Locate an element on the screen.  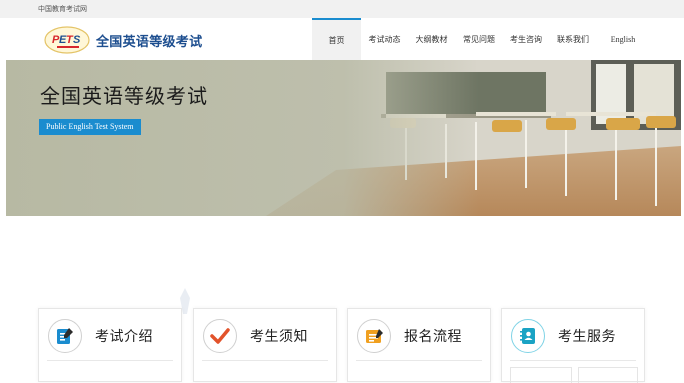
svg-text: S is located at coordinates (77, 40).